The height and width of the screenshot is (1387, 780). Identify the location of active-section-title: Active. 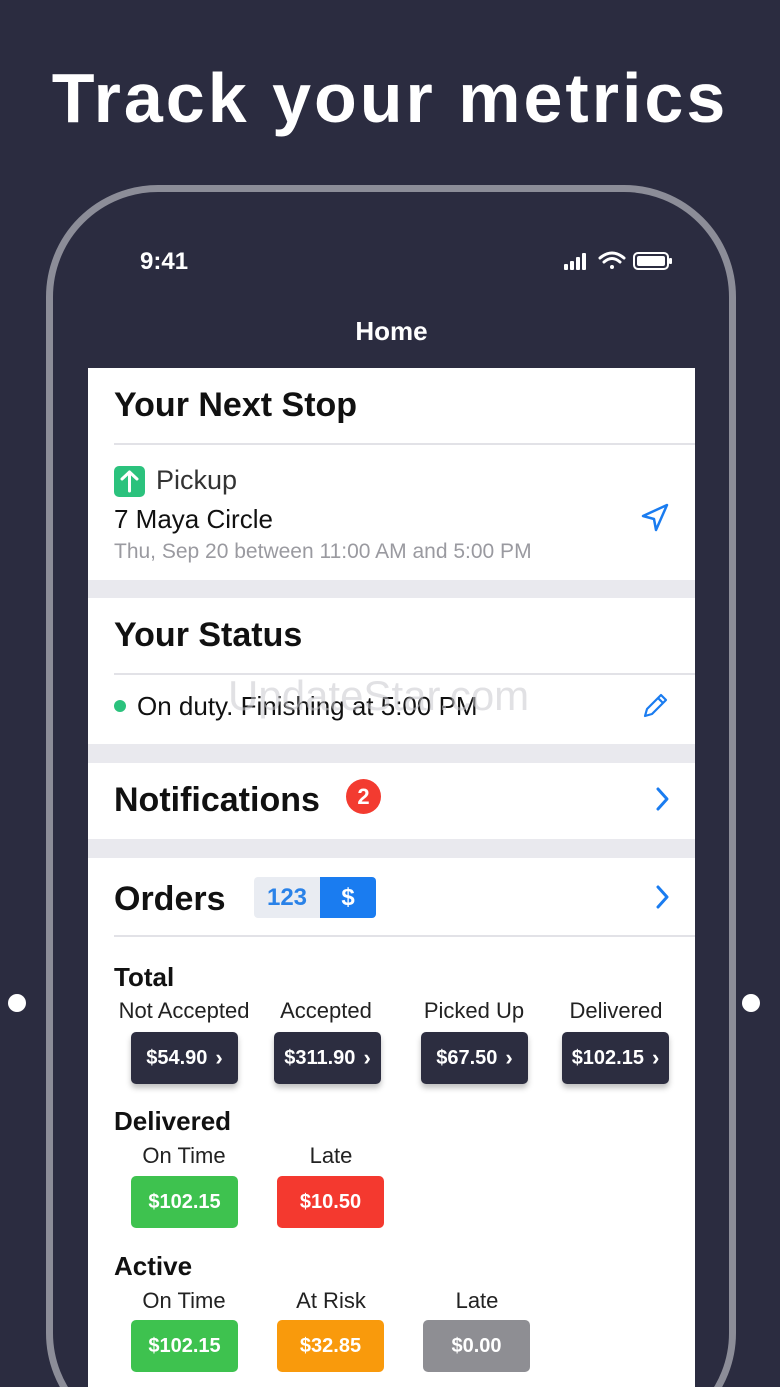
(153, 1266).